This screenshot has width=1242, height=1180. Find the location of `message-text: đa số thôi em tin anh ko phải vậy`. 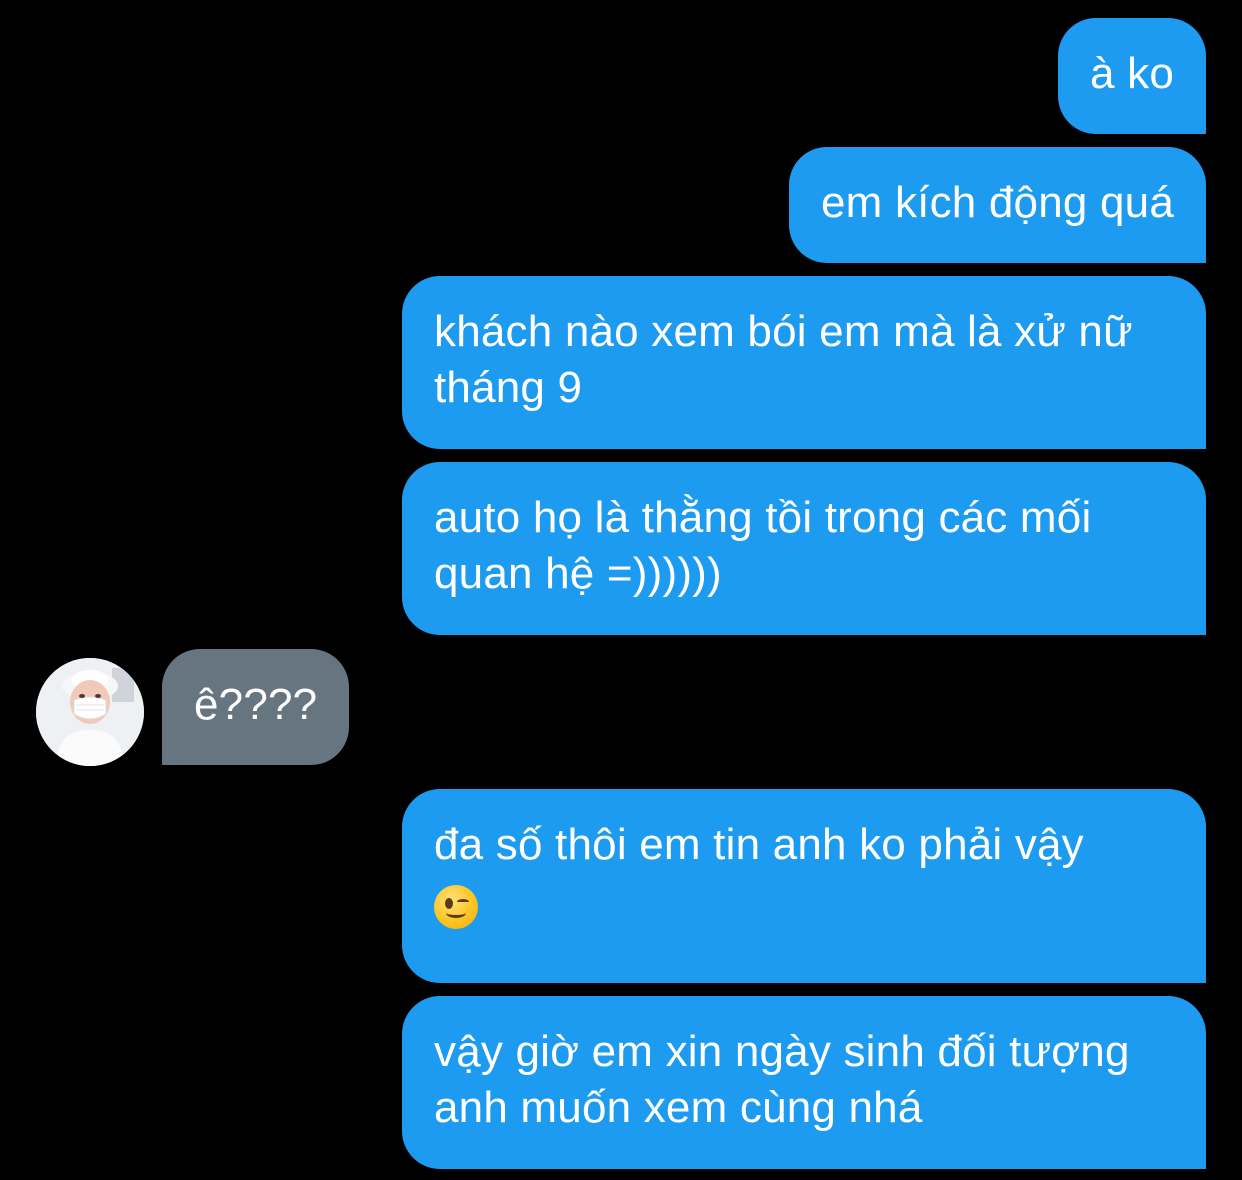

message-text: đa số thôi em tin anh ko phải vậy is located at coordinates (759, 844).